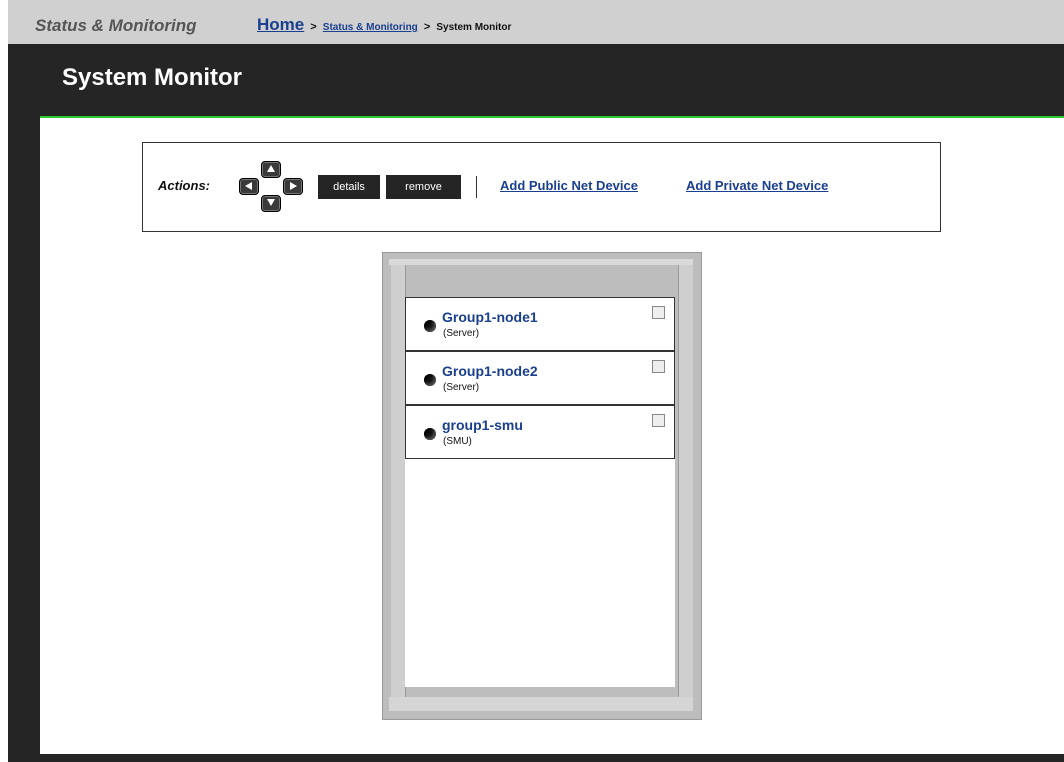  Describe the element at coordinates (541, 704) in the screenshot. I see `rack-bottom` at that location.